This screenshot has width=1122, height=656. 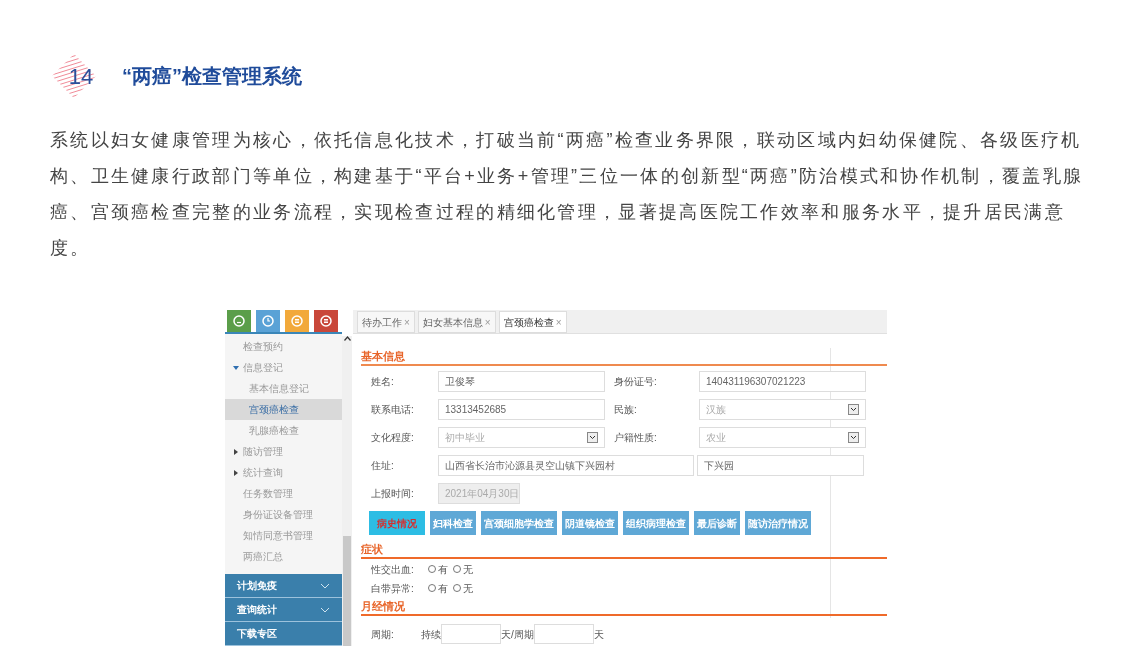 What do you see at coordinates (347, 591) in the screenshot?
I see `scrollbar-thumb` at bounding box center [347, 591].